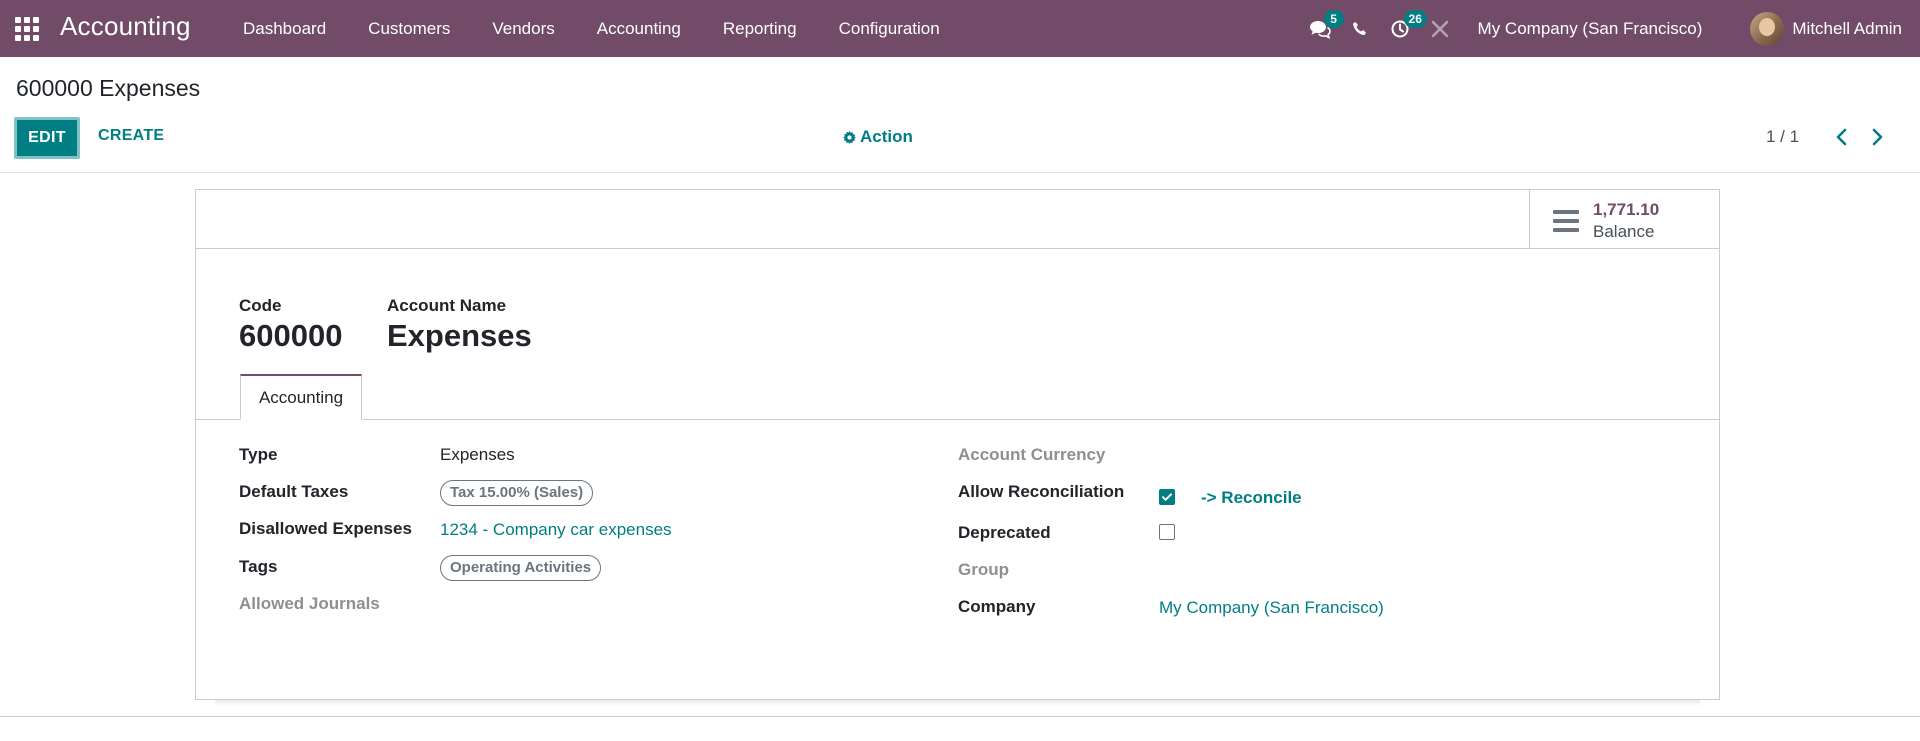 This screenshot has height=741, width=1920. Describe the element at coordinates (957, 419) in the screenshot. I see `tabs-divider` at that location.